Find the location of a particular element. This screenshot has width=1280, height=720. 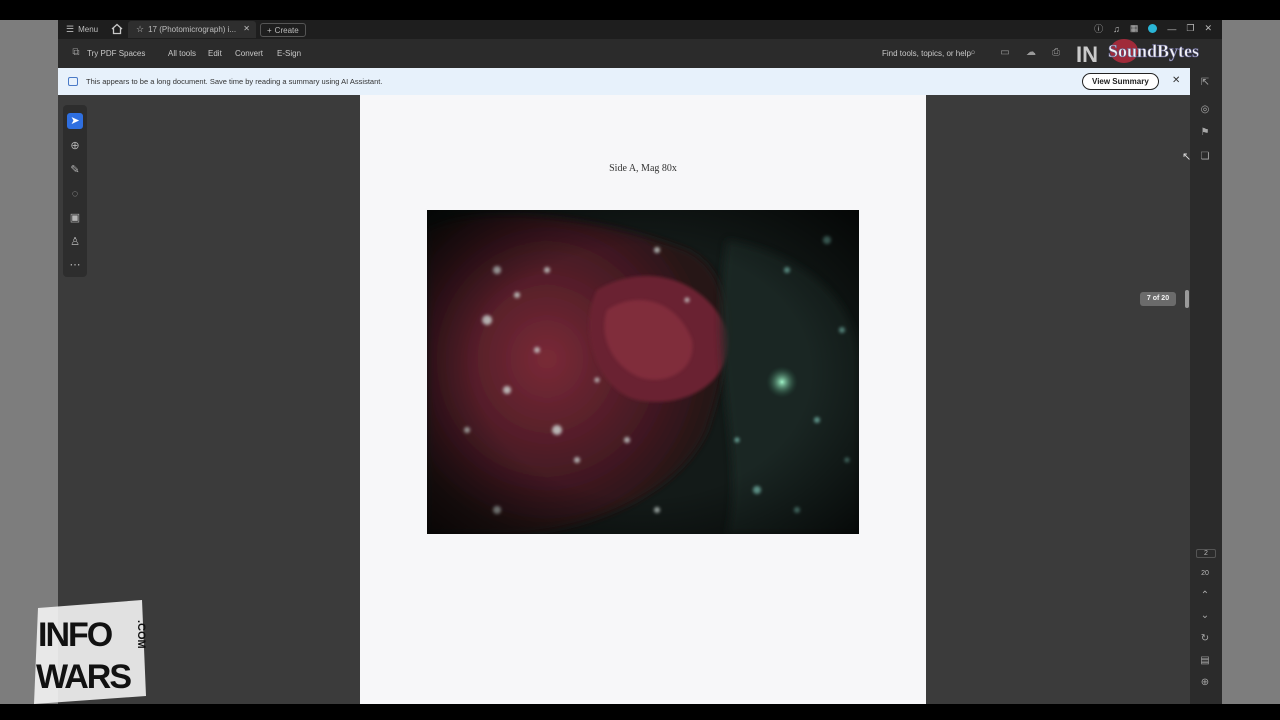

text-box-icon: ▣ is located at coordinates (75, 218).